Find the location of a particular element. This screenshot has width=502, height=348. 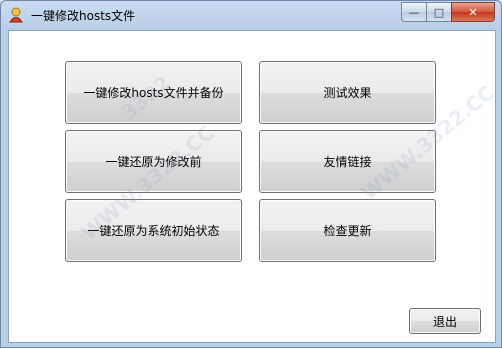

minimize-button: — is located at coordinates (413, 12).